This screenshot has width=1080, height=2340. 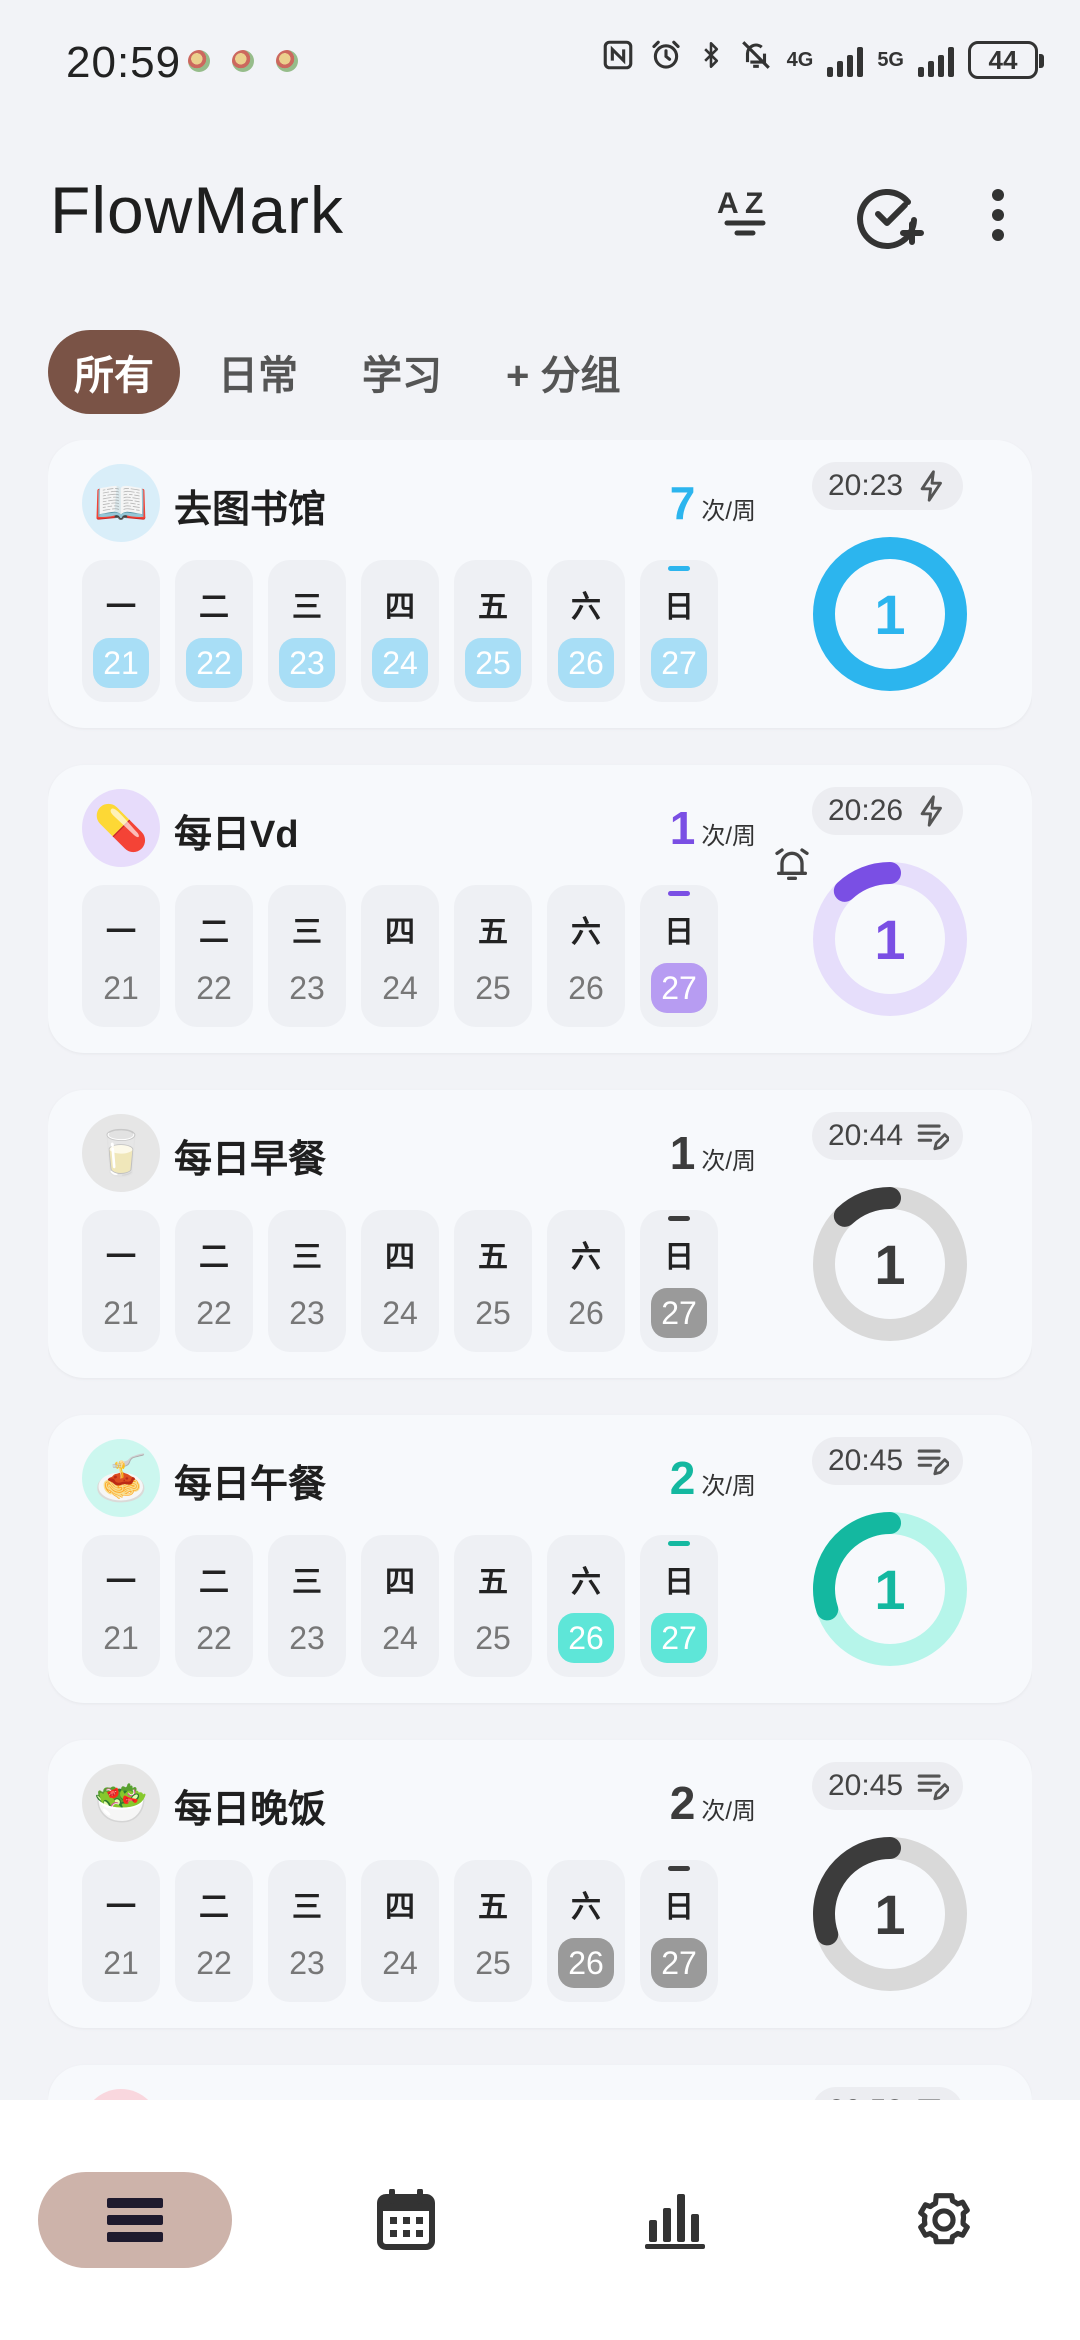 I want to click on habit-card: 📖 去图书馆 7 次/周一 21 二 22 三 23 四 24 五 25 六 26 日 27 20:23 1, so click(x=540, y=584).